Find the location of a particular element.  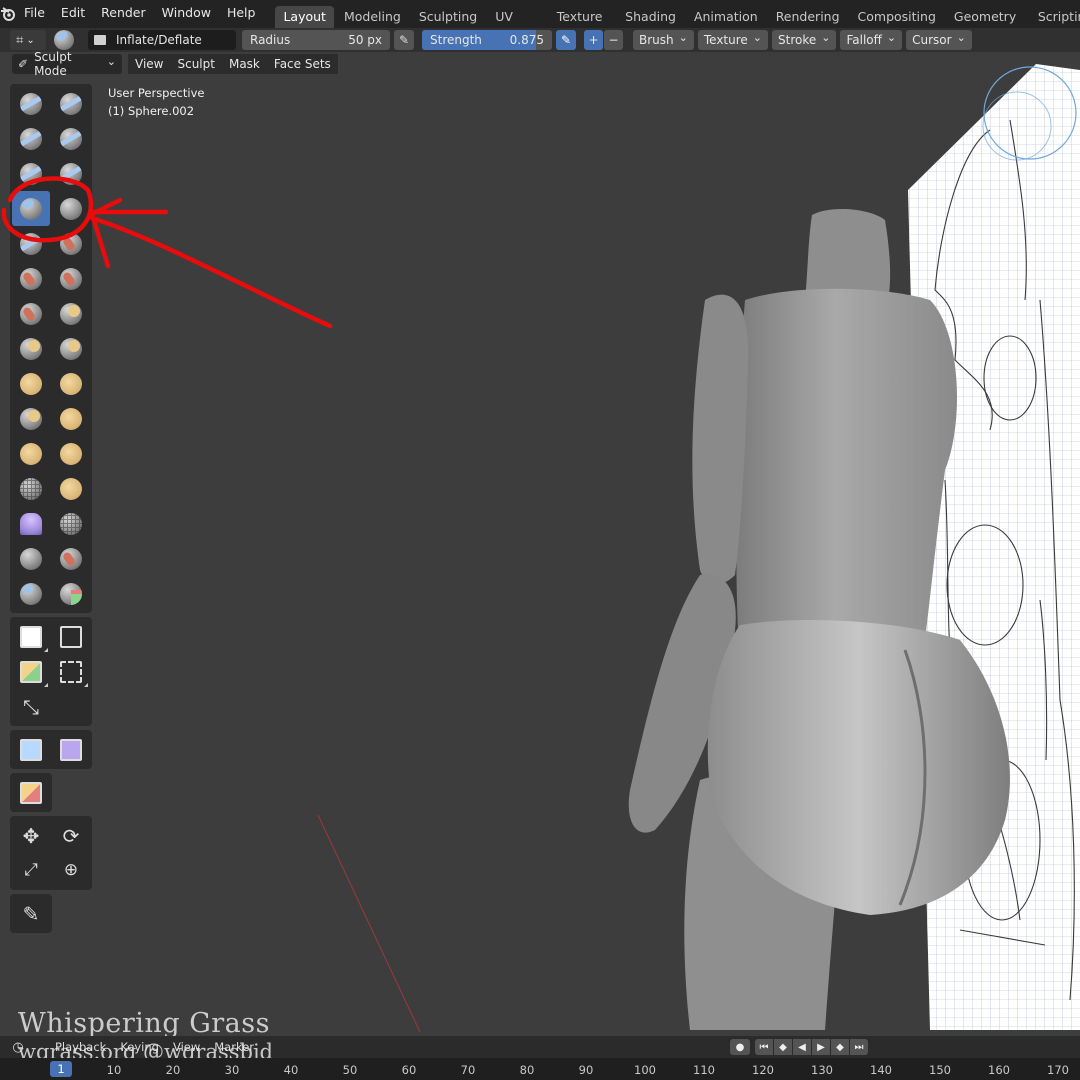

timeline-tick-label: 130 is located at coordinates (822, 1070).